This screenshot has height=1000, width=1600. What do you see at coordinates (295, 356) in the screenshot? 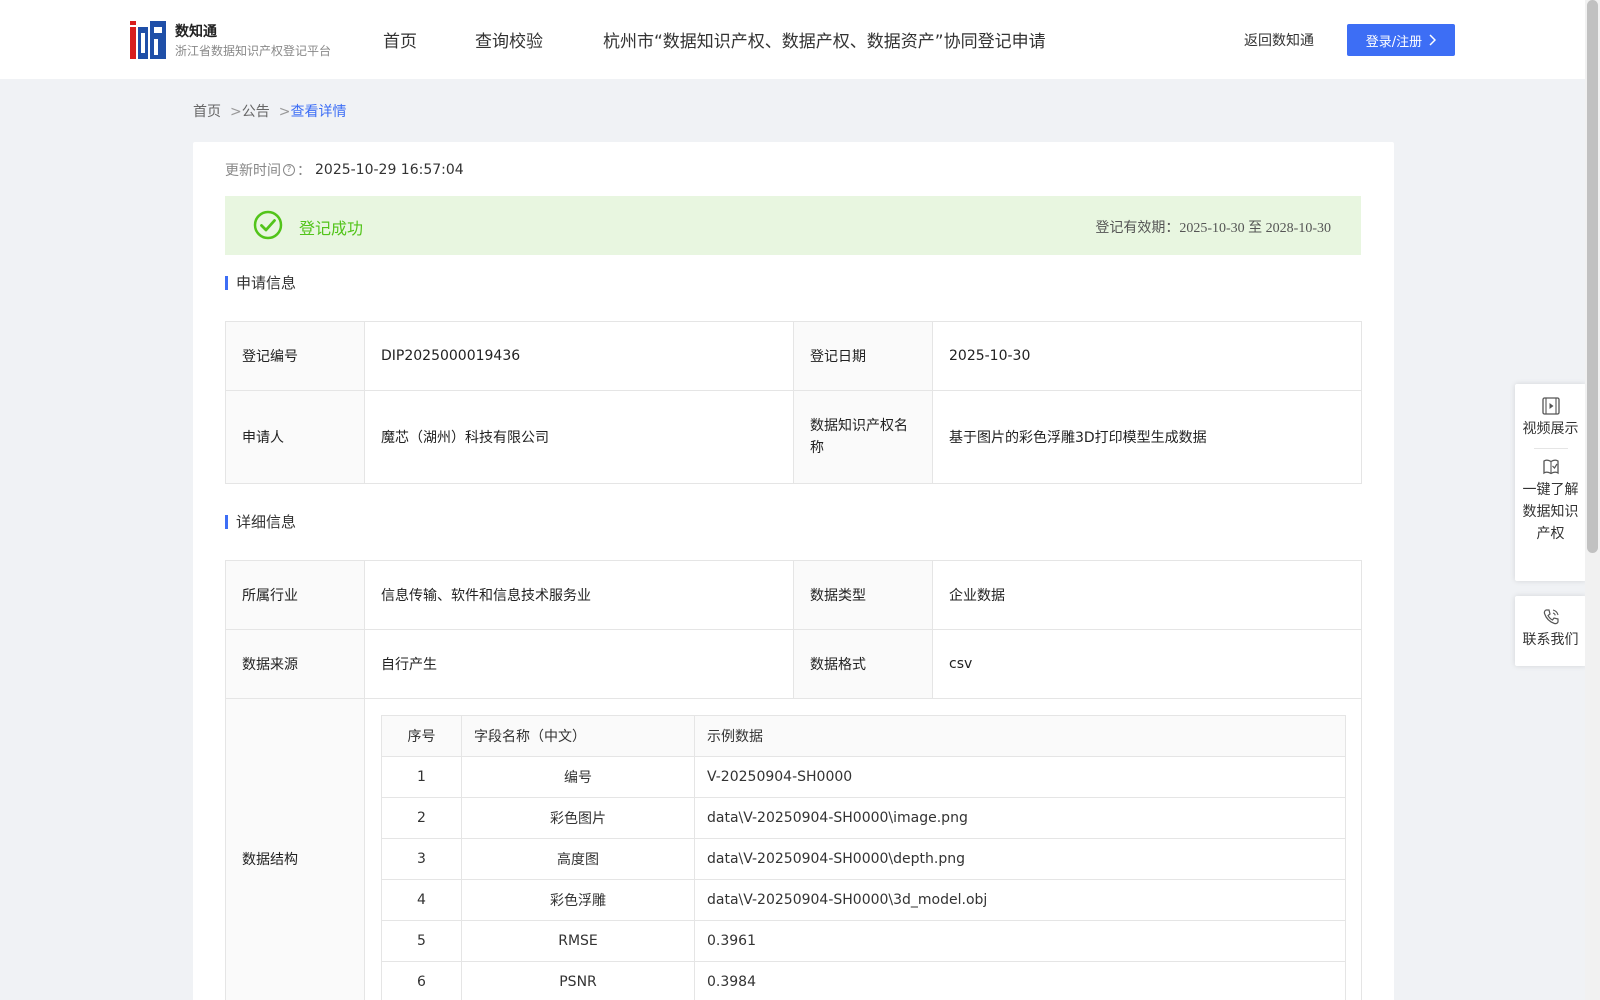
I see `reg-no-label: 登记编号` at bounding box center [295, 356].